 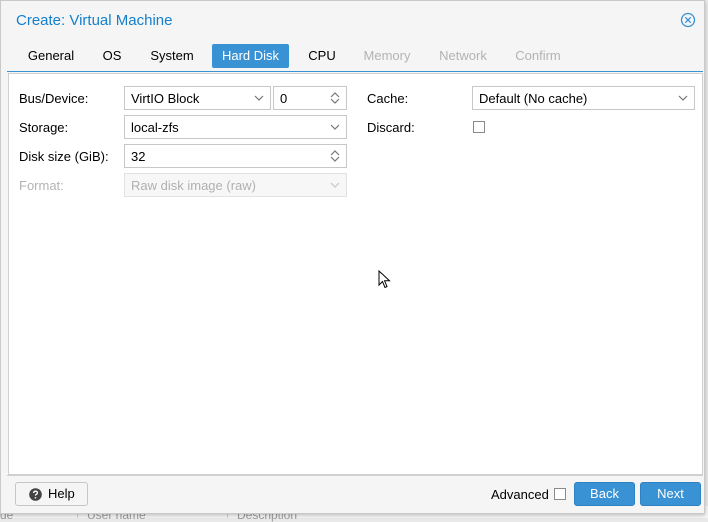 I want to click on back-button: Back, so click(x=604, y=494).